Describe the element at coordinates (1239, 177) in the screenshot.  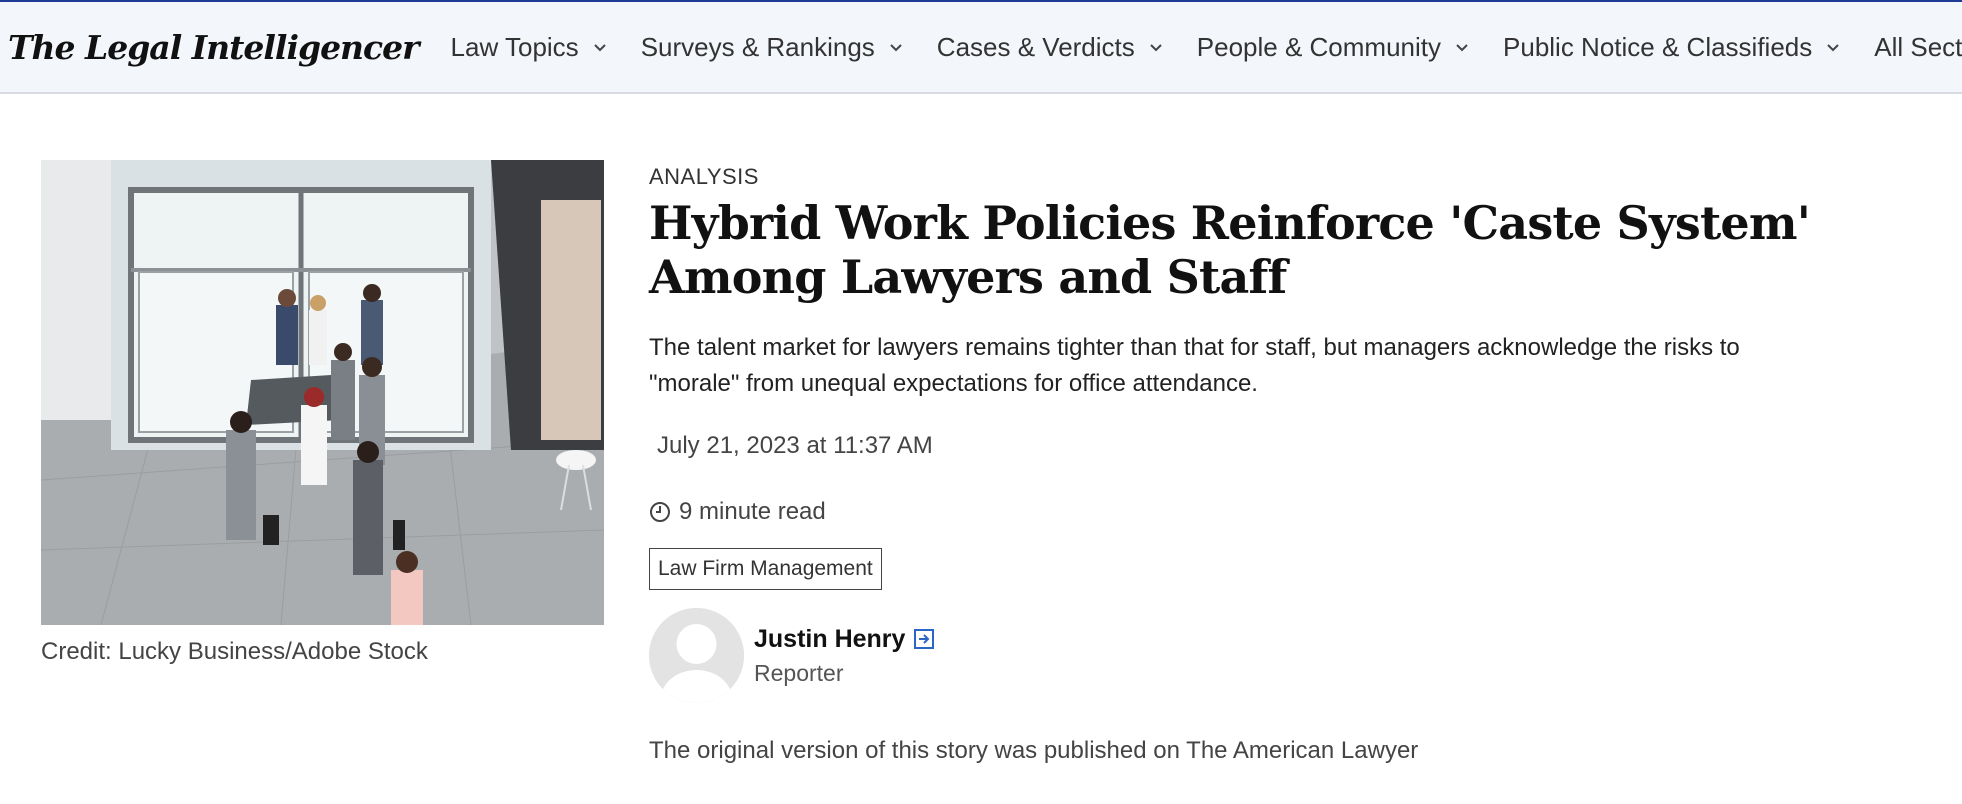
I see `article-kicker: ANALYSIS` at that location.